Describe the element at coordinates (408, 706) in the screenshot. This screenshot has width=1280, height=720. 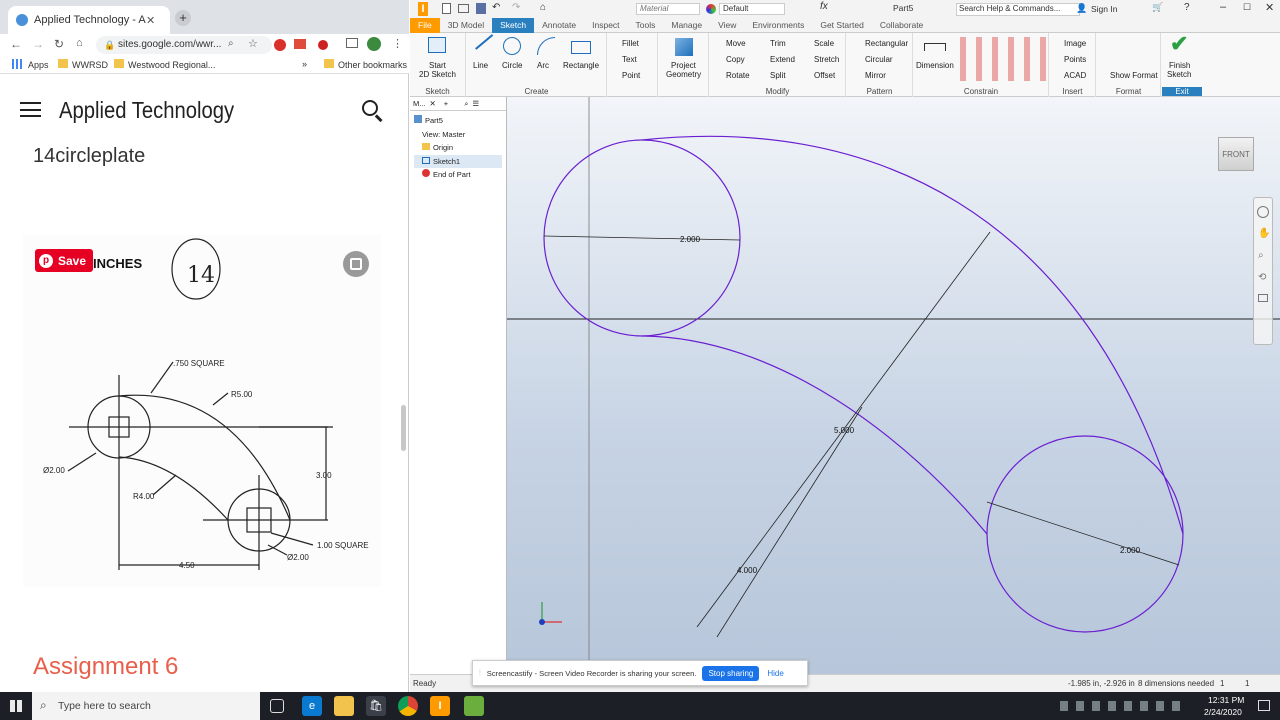
I see `chrome-icon` at that location.